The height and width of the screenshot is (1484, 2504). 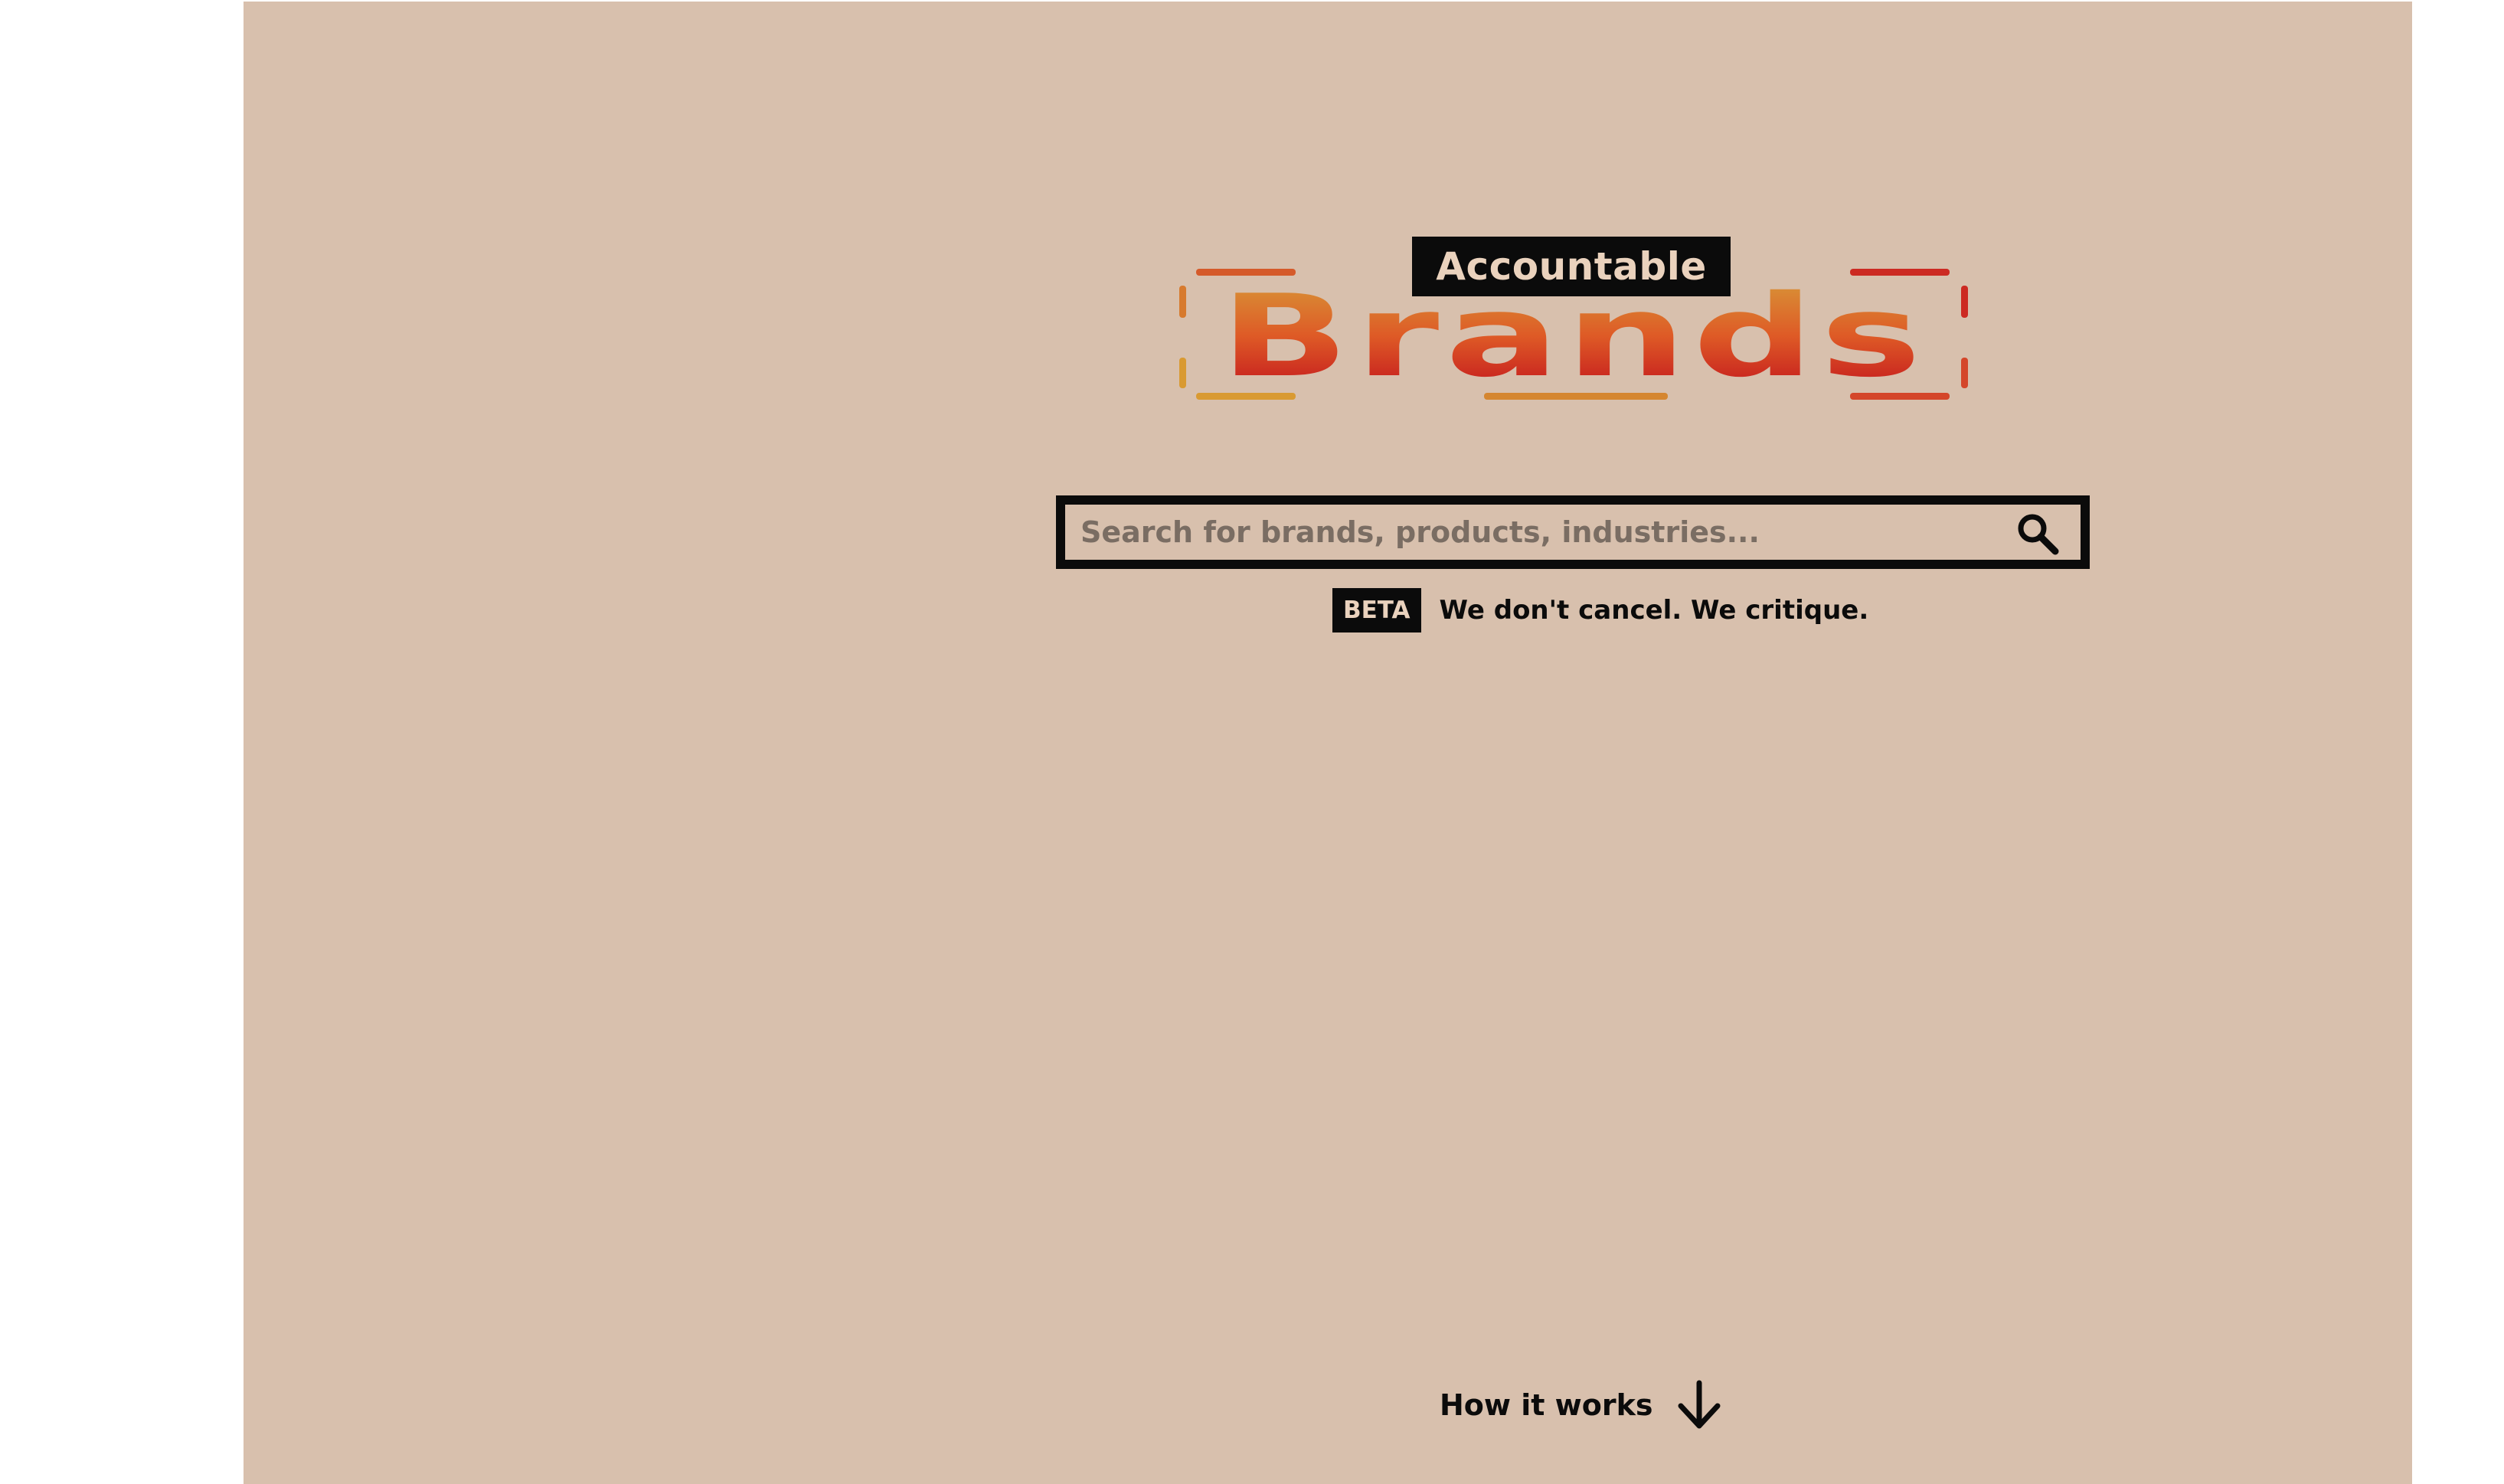 I want to click on how-it-works-link: How it works, so click(x=1581, y=1405).